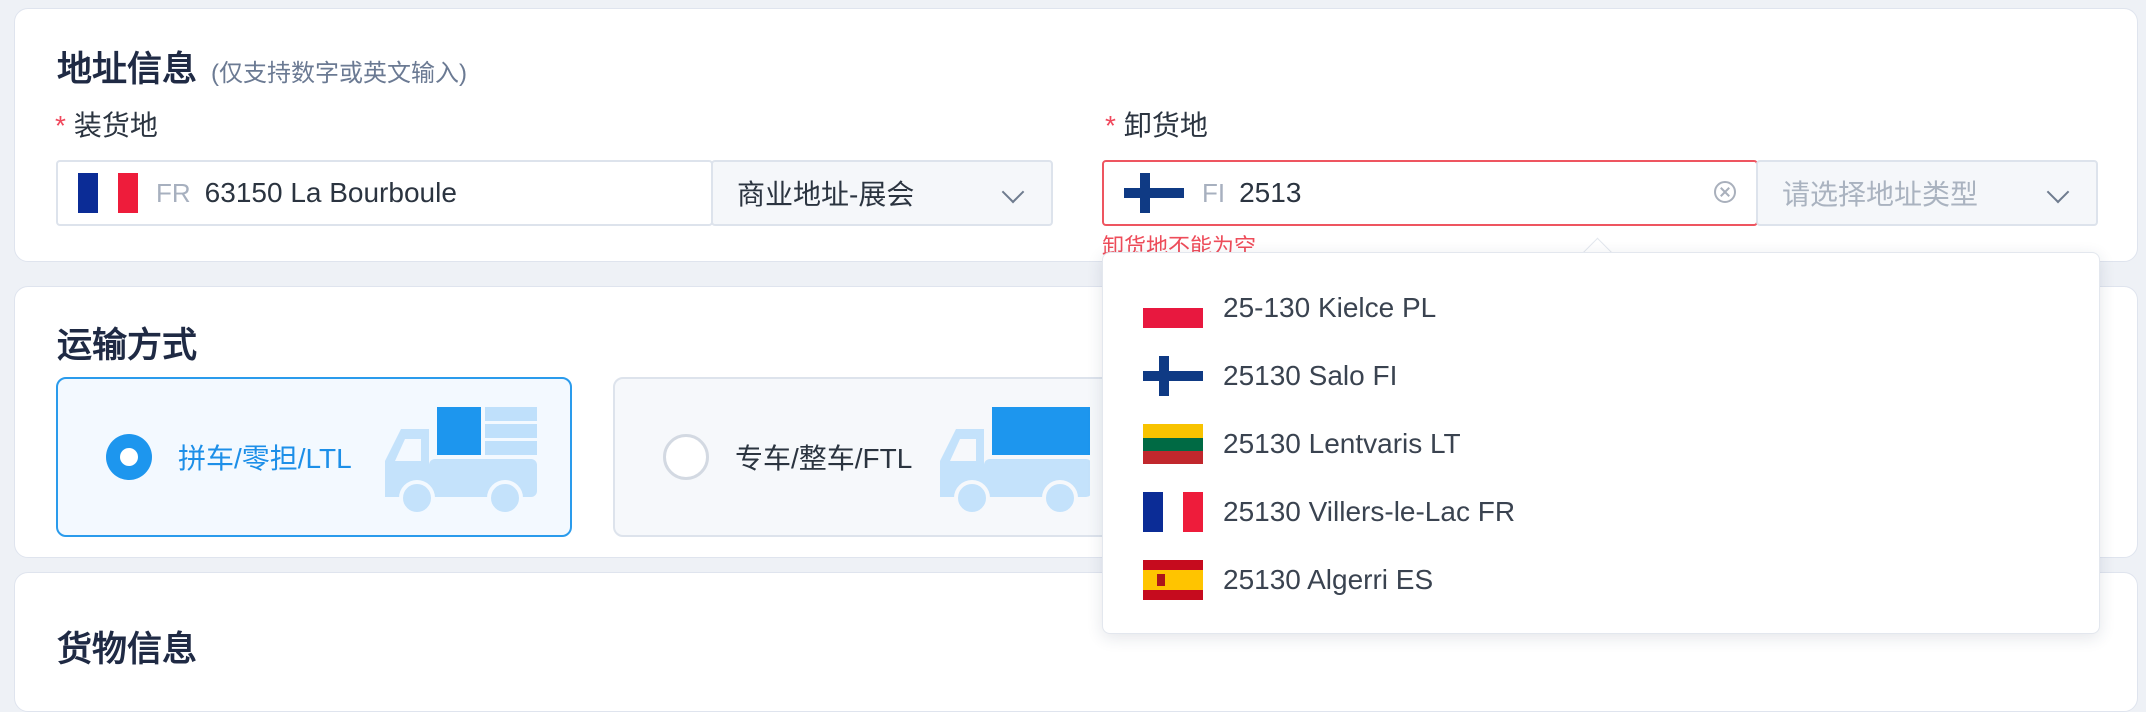 The image size is (2146, 712). What do you see at coordinates (115, 125) in the screenshot?
I see `pickup-label-text: 装货地` at bounding box center [115, 125].